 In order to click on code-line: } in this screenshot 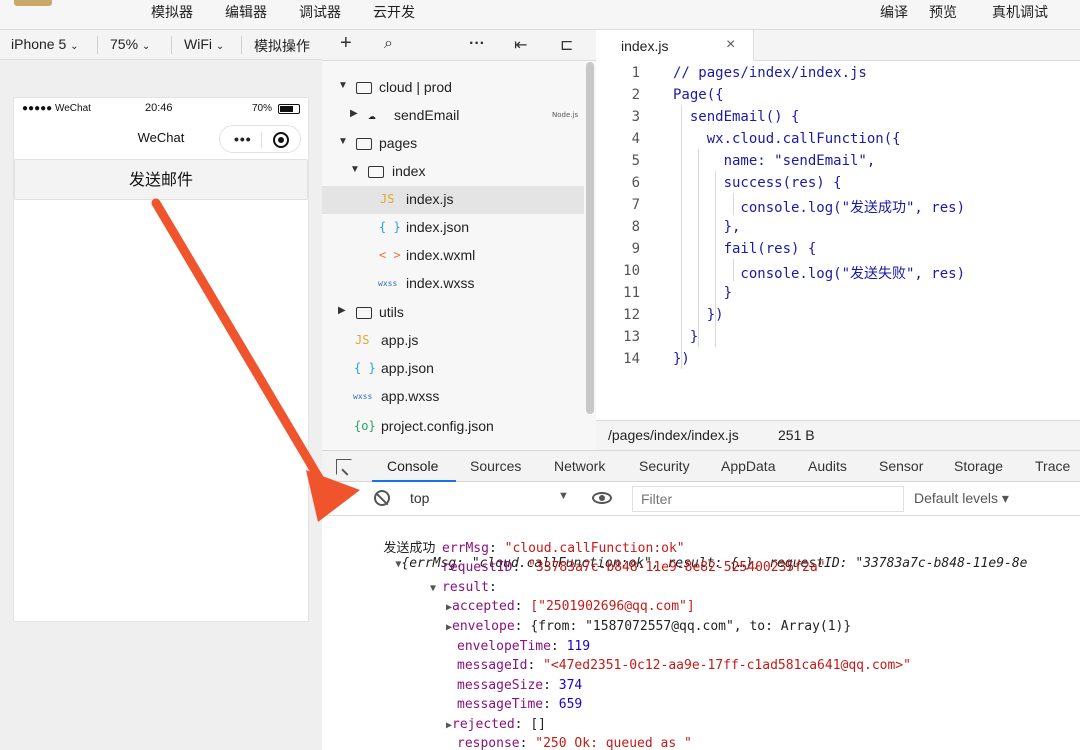, I will do `click(686, 337)`.